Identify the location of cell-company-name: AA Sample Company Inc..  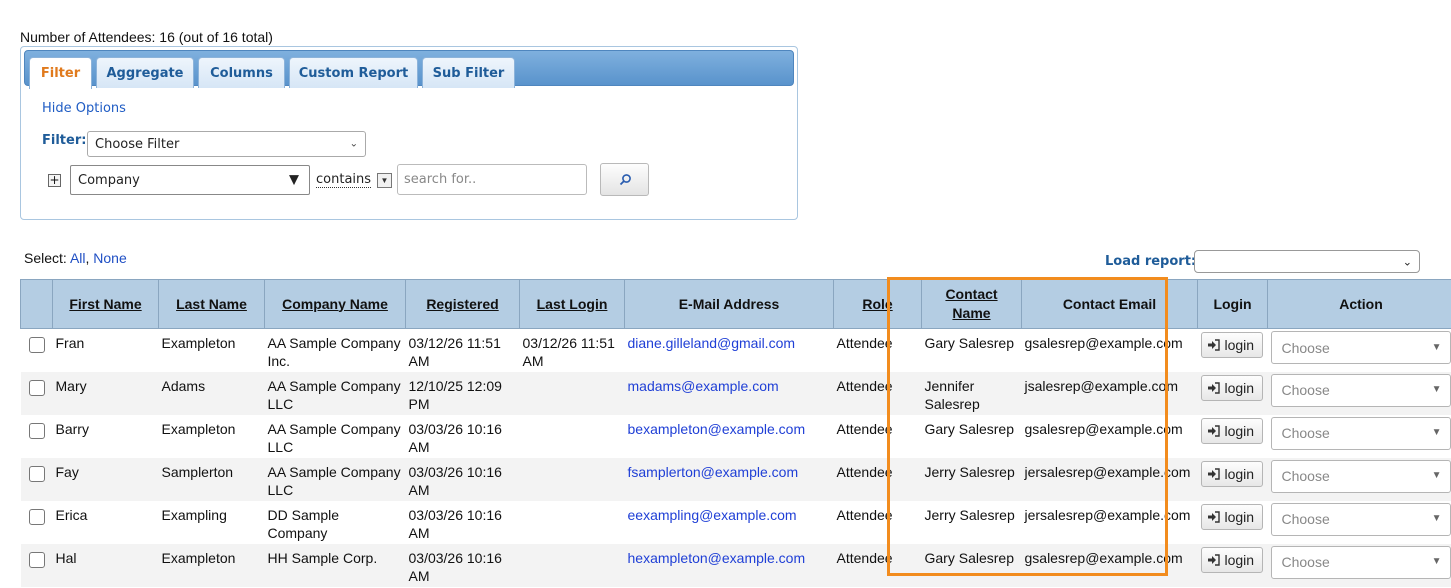
(334, 352).